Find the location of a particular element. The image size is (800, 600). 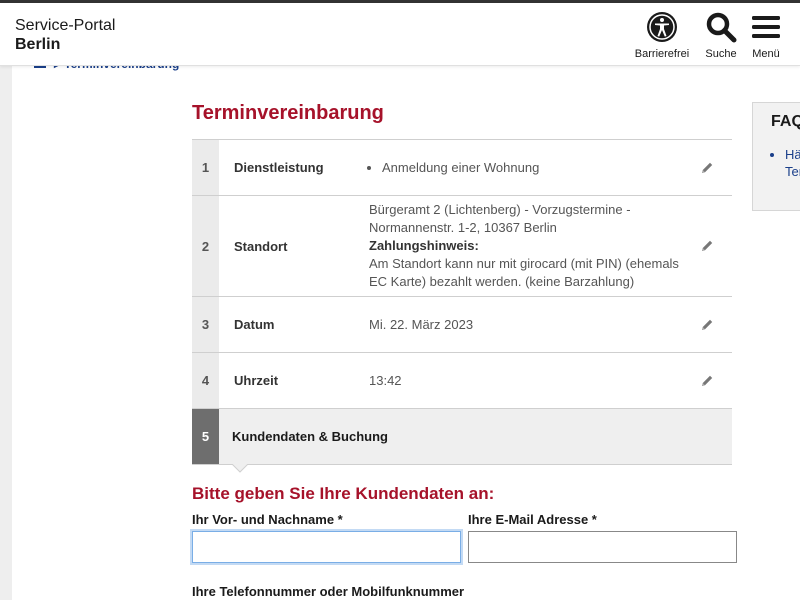

step-time: 4 Uhrzeit 13:42 is located at coordinates (462, 381).